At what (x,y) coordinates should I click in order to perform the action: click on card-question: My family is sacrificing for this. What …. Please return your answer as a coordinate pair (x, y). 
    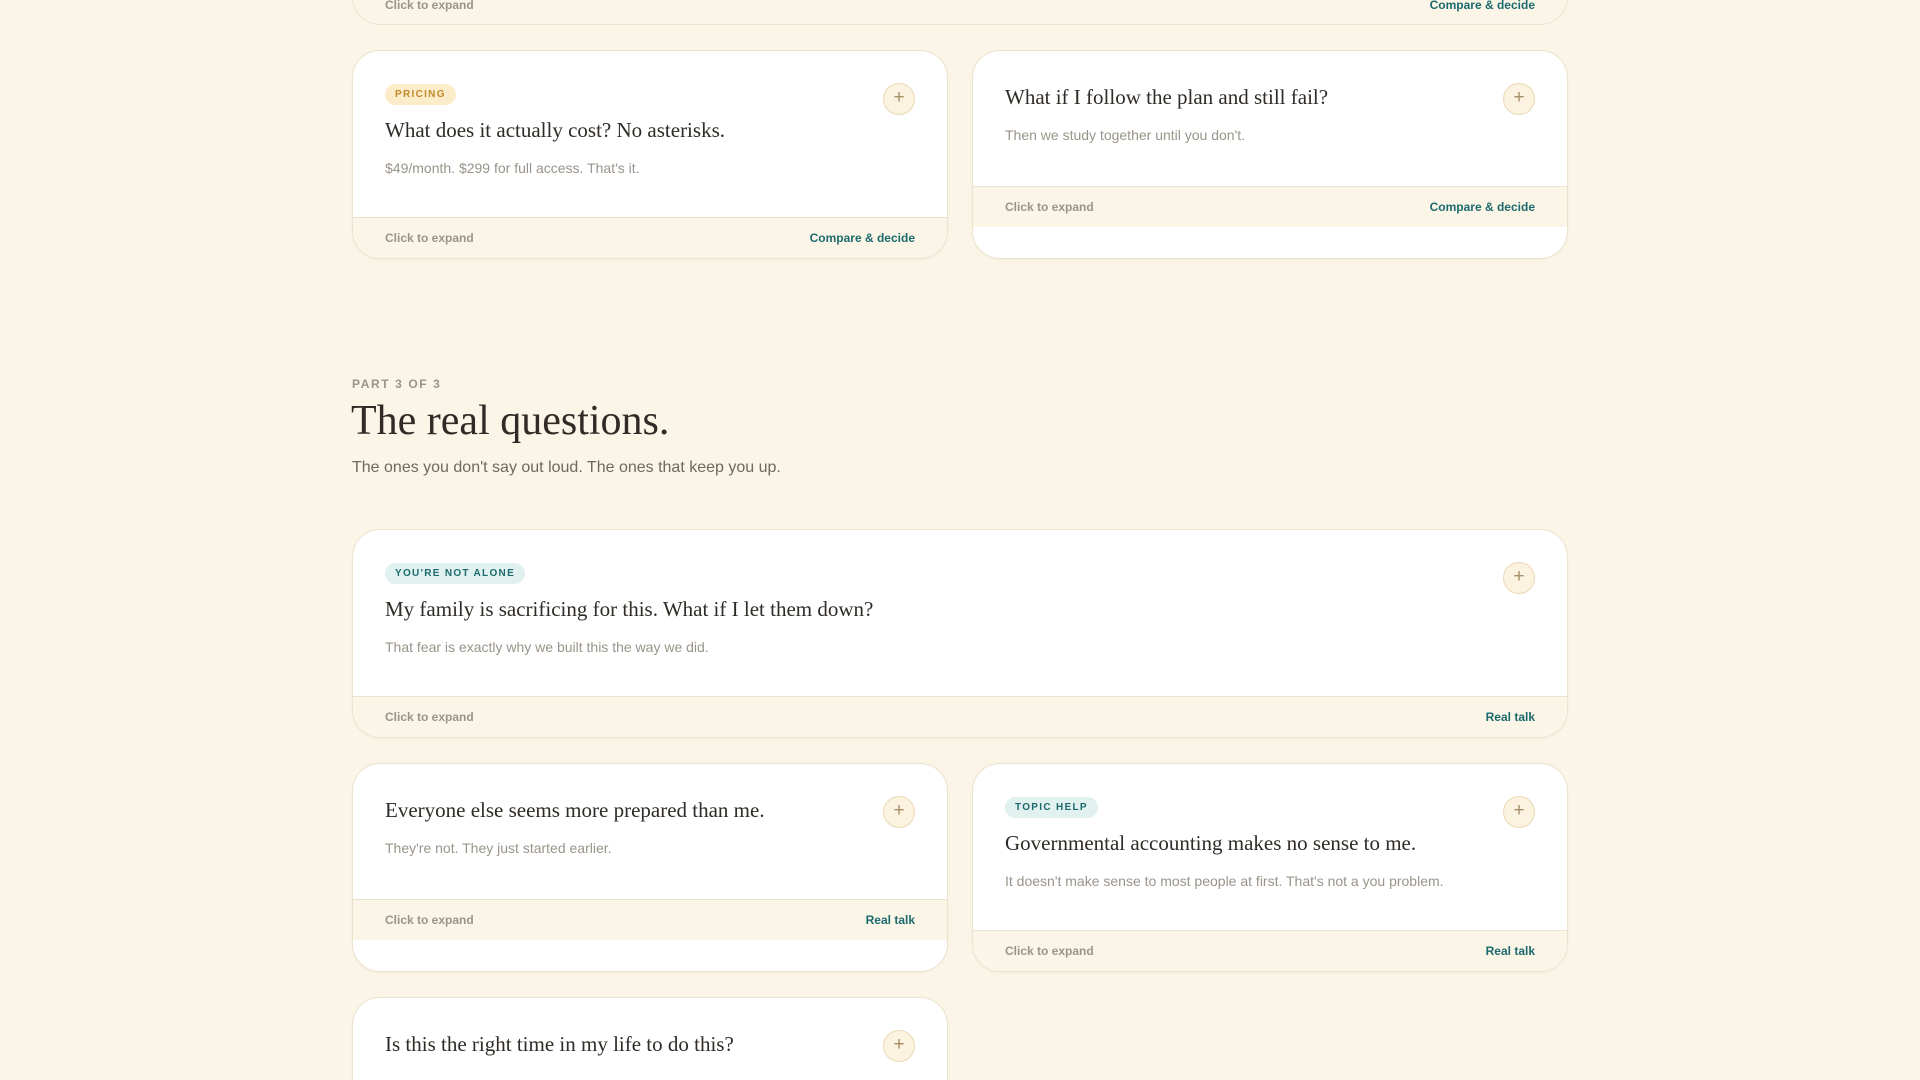
    Looking at the image, I should click on (629, 609).